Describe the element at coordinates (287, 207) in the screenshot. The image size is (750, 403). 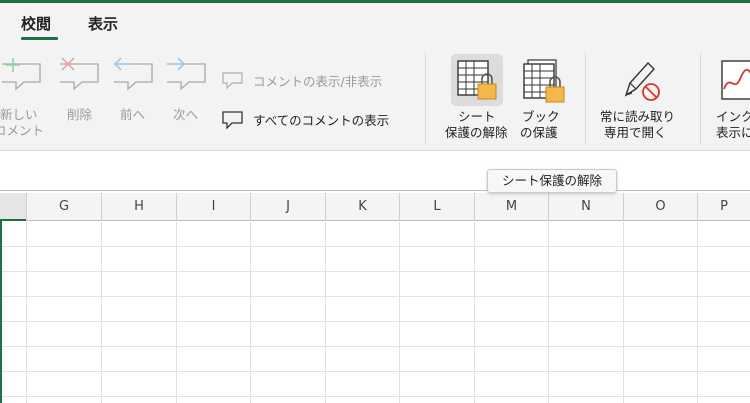
I see `column-header-j: J` at that location.